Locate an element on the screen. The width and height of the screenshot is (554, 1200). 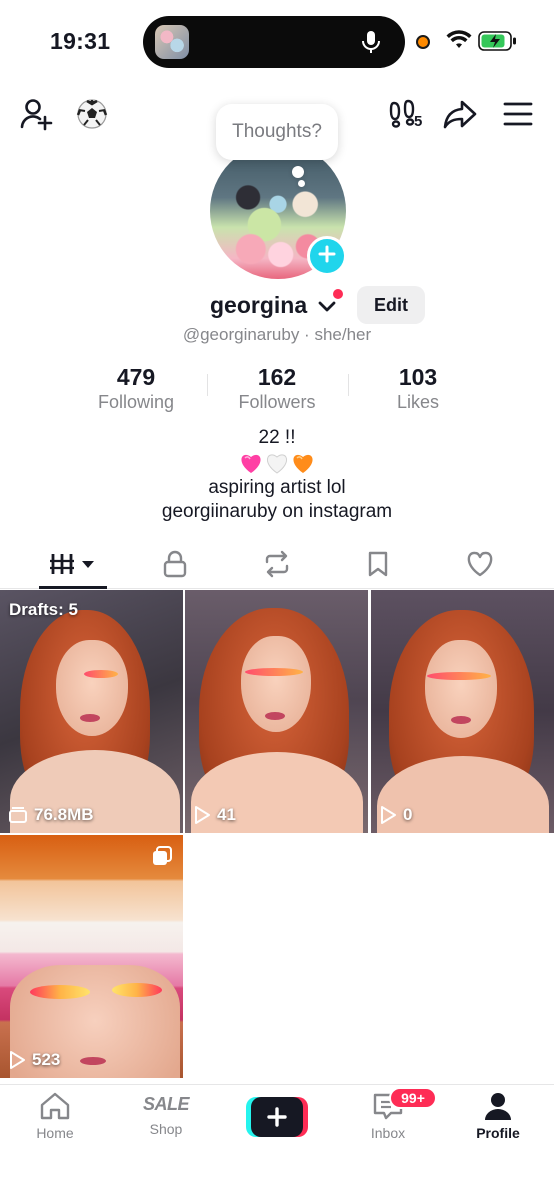
tile-meta: 0 is located at coordinates (395, 815).